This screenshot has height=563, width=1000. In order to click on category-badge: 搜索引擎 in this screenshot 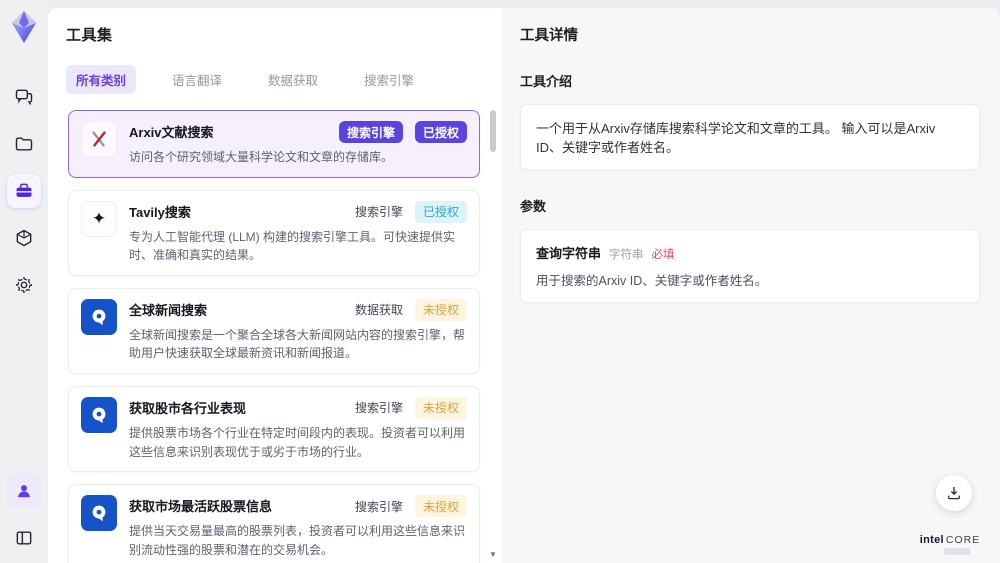, I will do `click(370, 132)`.